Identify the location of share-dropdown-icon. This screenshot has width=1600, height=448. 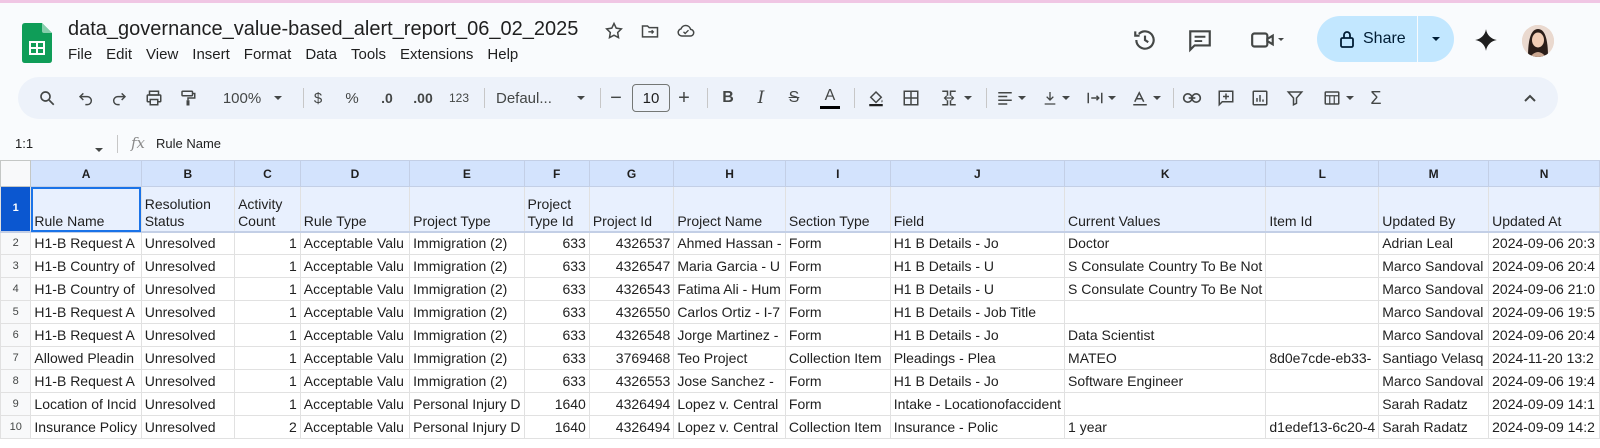
(1436, 39).